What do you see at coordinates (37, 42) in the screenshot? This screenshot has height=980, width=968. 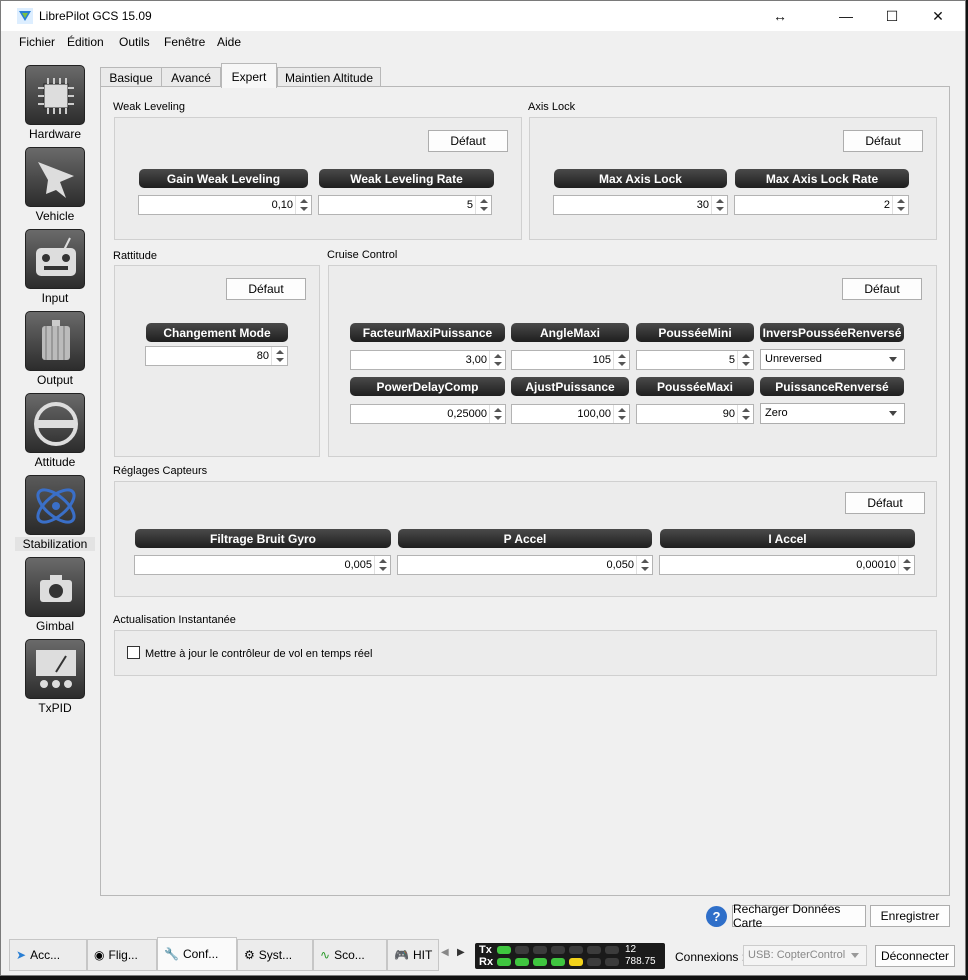 I see `menu-fichier: Fichier` at bounding box center [37, 42].